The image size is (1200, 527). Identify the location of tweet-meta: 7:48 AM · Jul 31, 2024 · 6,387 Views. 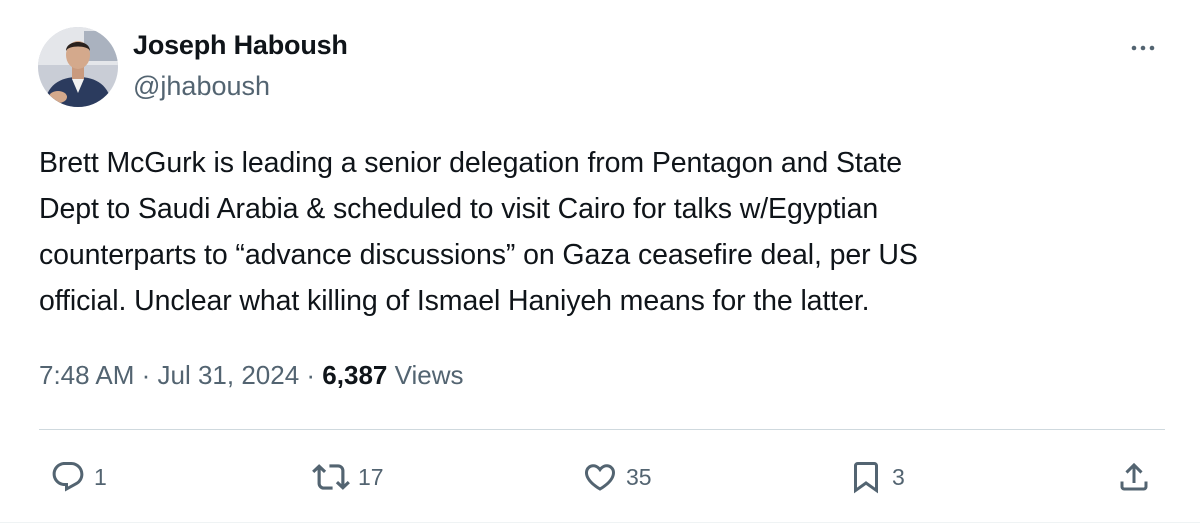
(251, 375).